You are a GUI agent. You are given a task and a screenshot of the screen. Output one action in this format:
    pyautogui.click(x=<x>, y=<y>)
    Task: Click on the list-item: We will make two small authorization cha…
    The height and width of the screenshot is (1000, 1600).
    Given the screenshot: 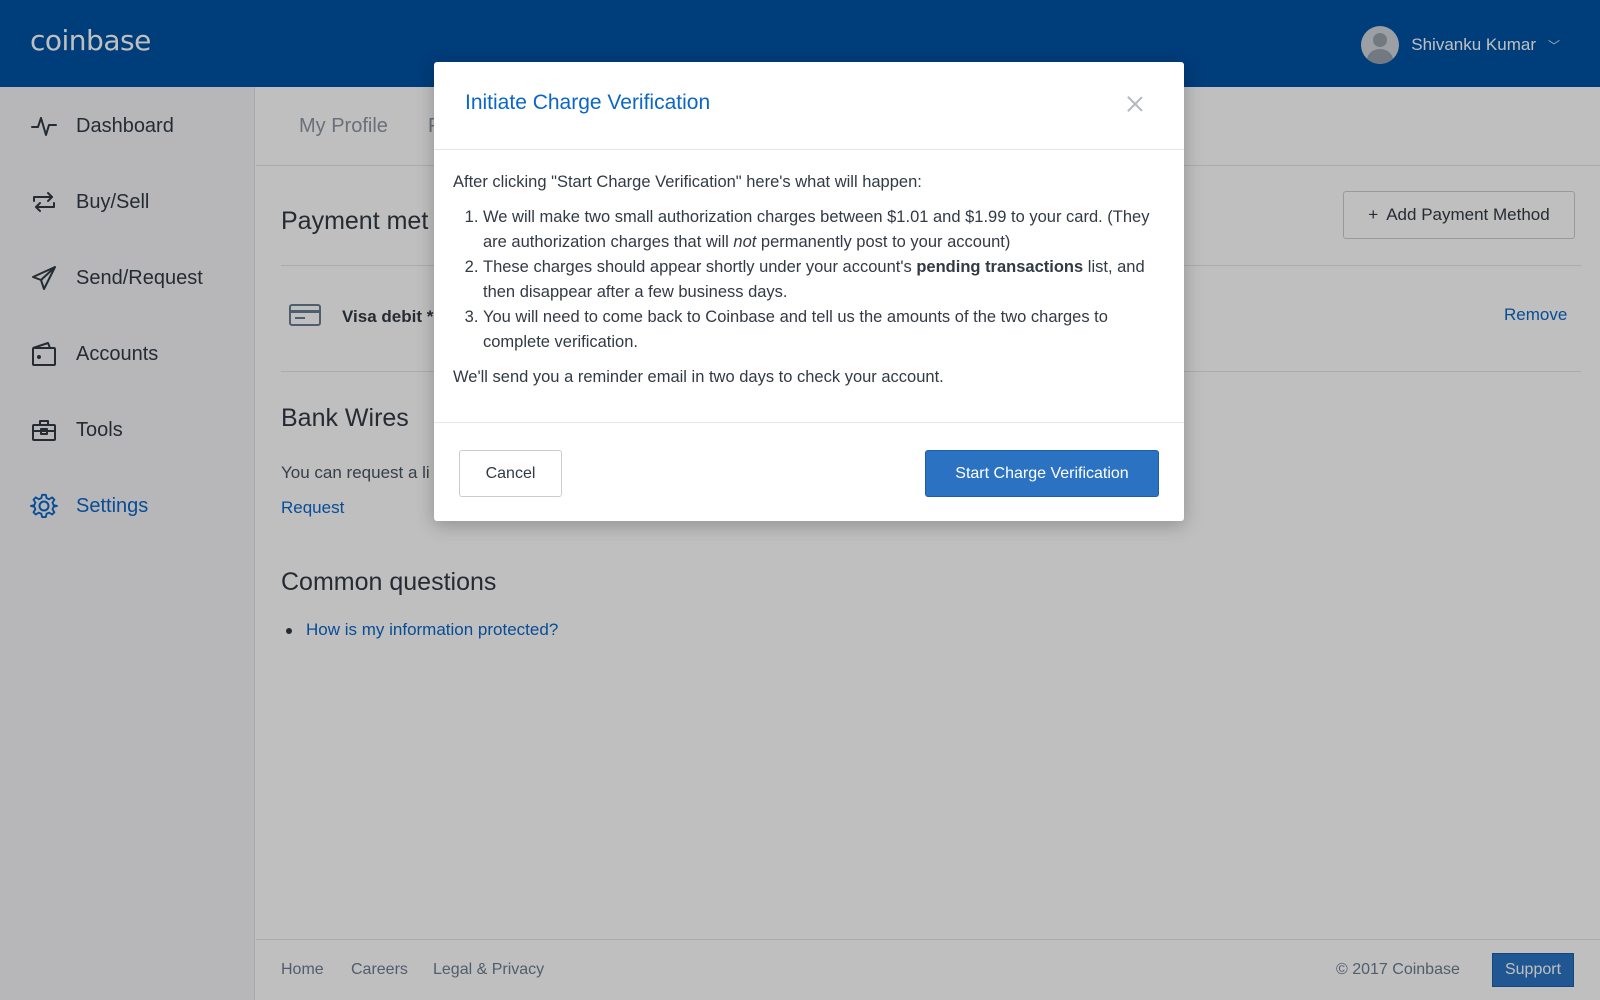 What is the action you would take?
    pyautogui.click(x=824, y=230)
    